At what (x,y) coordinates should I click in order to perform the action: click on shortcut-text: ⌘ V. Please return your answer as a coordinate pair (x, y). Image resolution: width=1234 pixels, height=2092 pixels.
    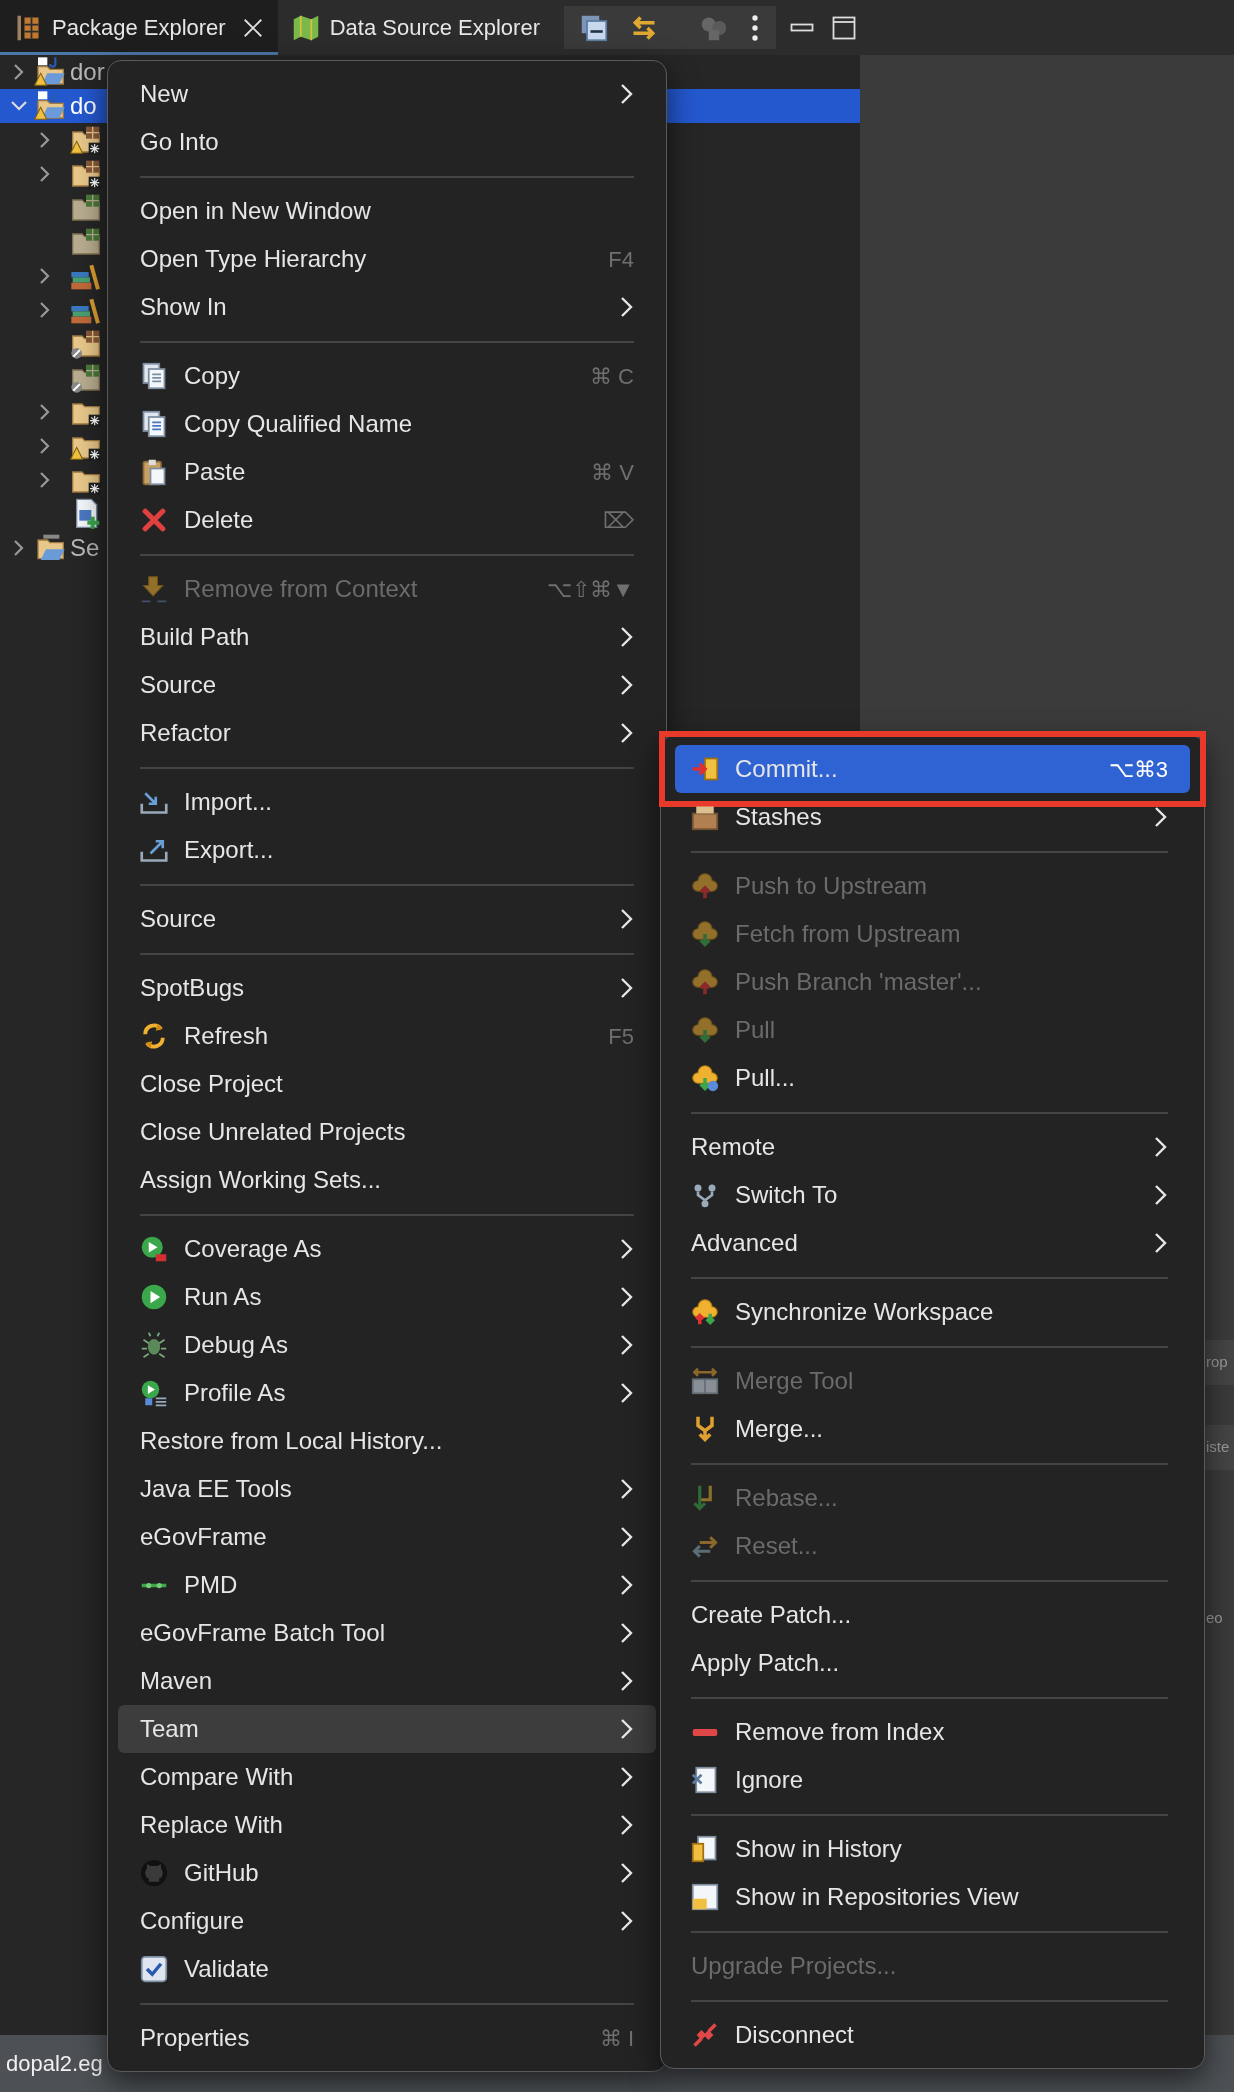
    Looking at the image, I should click on (612, 472).